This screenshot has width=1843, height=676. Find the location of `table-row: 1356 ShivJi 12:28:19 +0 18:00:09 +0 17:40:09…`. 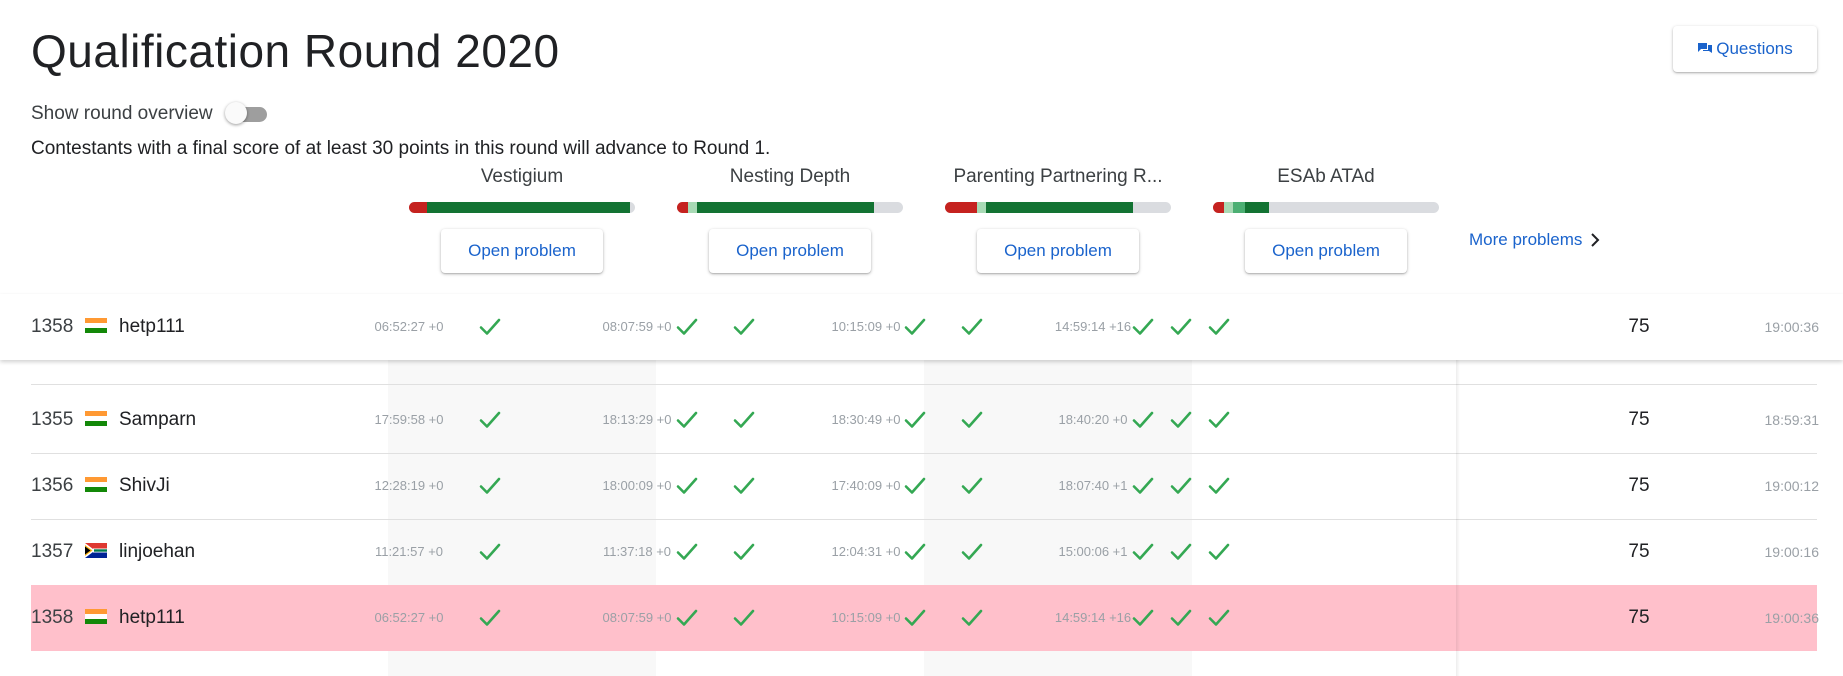

table-row: 1356 ShivJi 12:28:19 +0 18:00:09 +0 17:40:09… is located at coordinates (925, 486).